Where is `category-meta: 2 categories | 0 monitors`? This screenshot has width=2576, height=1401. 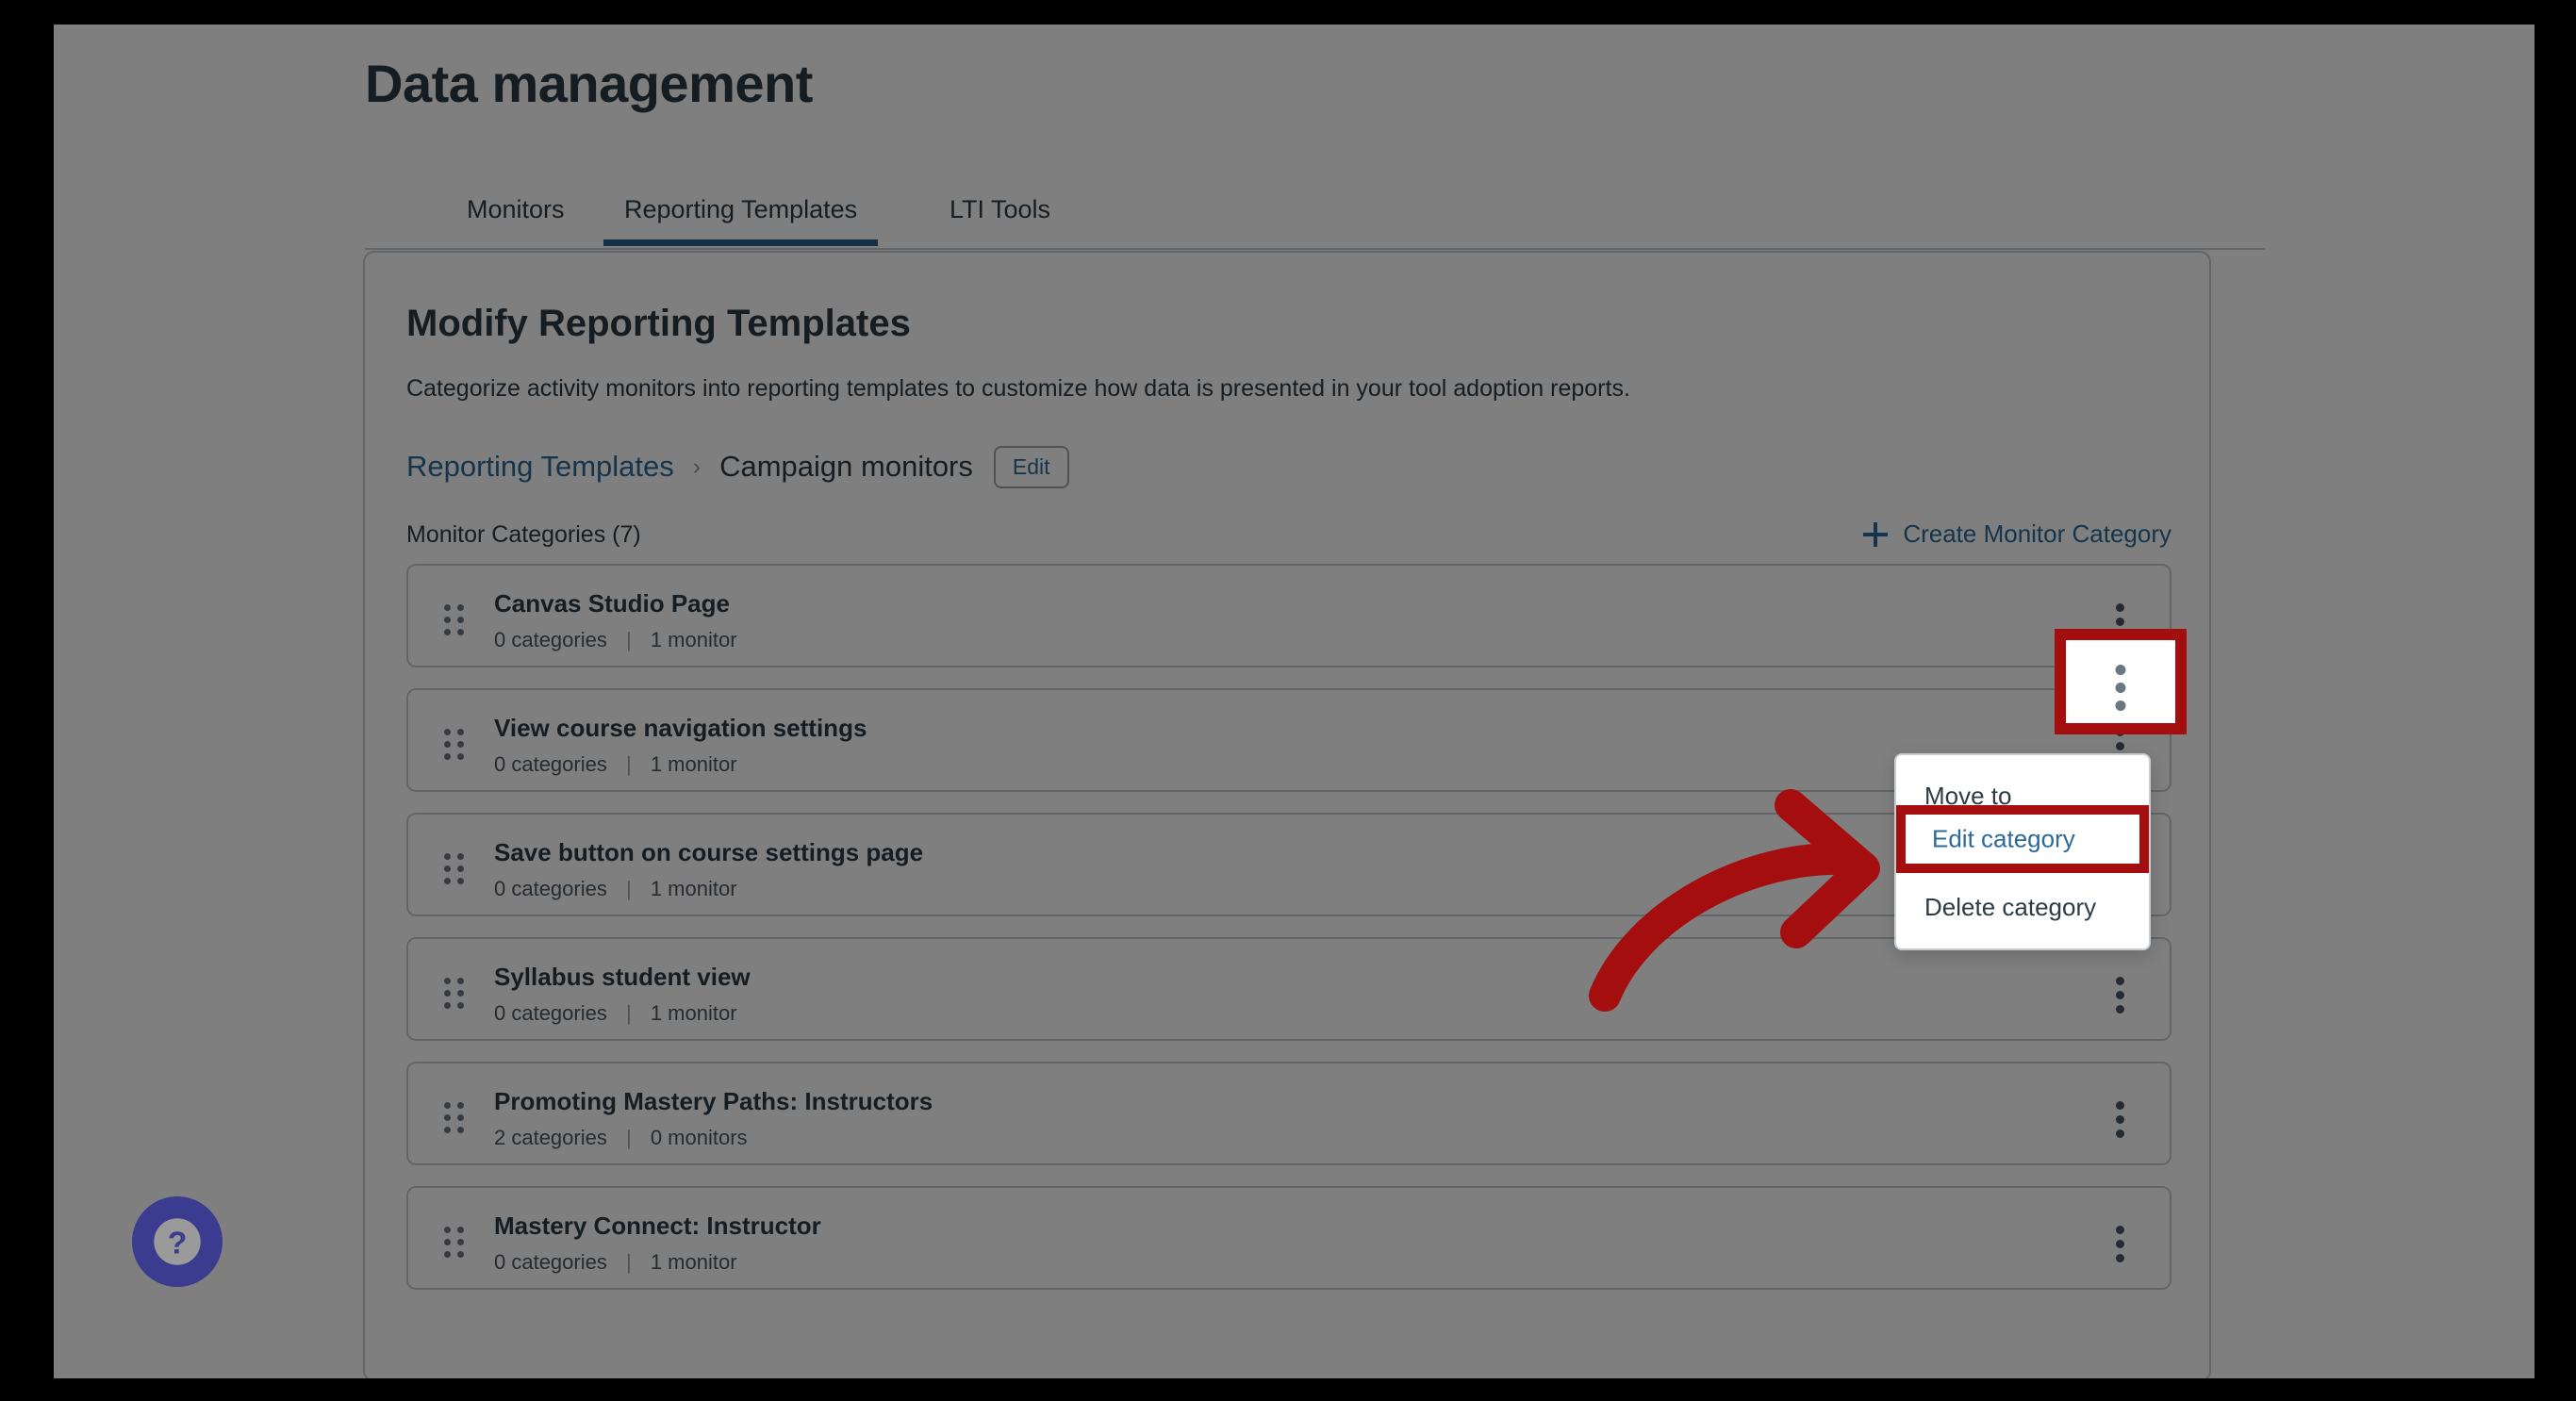 category-meta: 2 categories | 0 monitors is located at coordinates (621, 1138).